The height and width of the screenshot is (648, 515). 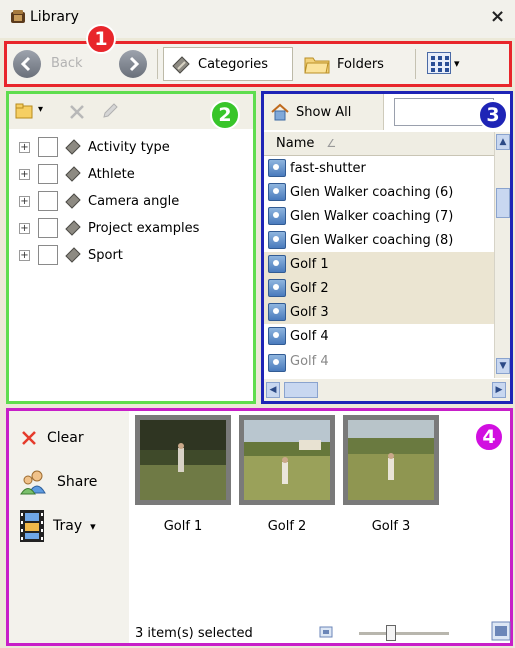 What do you see at coordinates (25, 111) in the screenshot?
I see `new-category-icon` at bounding box center [25, 111].